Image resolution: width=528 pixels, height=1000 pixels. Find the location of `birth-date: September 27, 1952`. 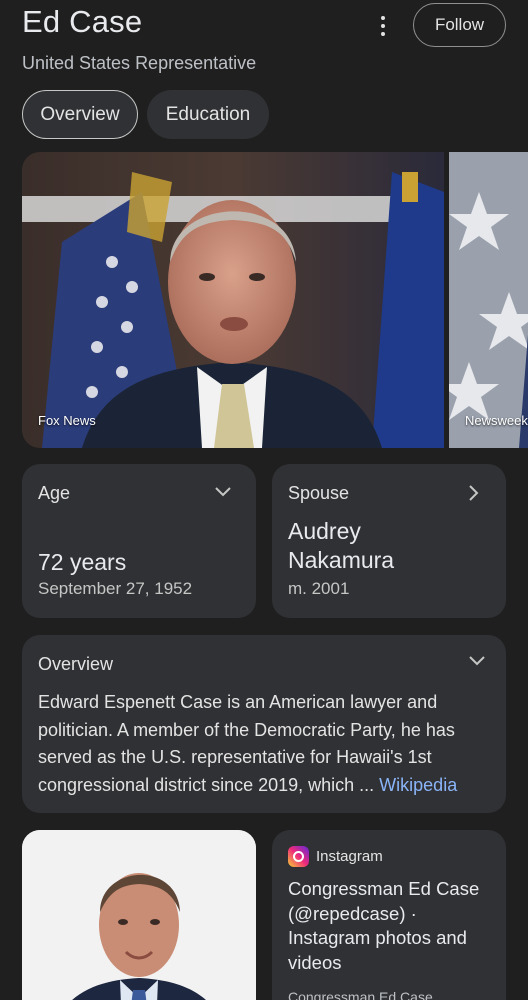

birth-date: September 27, 1952 is located at coordinates (115, 588).